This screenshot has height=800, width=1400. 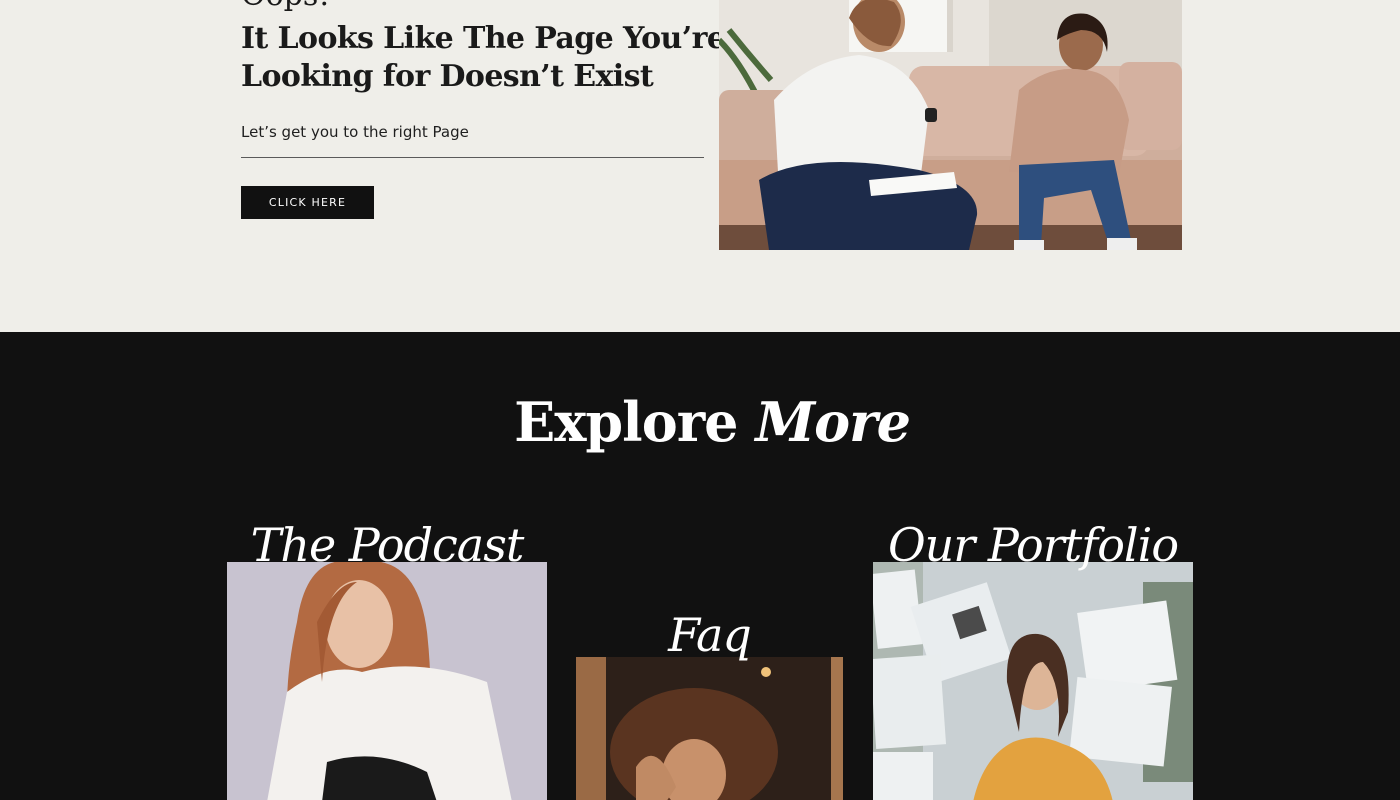 What do you see at coordinates (355, 132) in the screenshot?
I see `redirect-subtext: Let’s get you to the right Page` at bounding box center [355, 132].